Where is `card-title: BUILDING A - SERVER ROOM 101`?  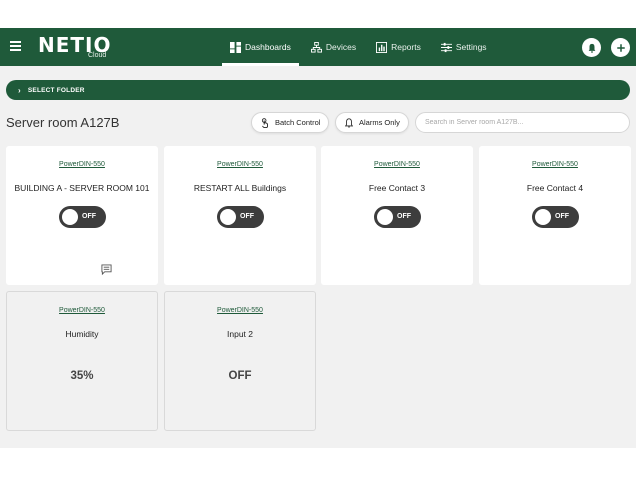 card-title: BUILDING A - SERVER ROOM 101 is located at coordinates (82, 188).